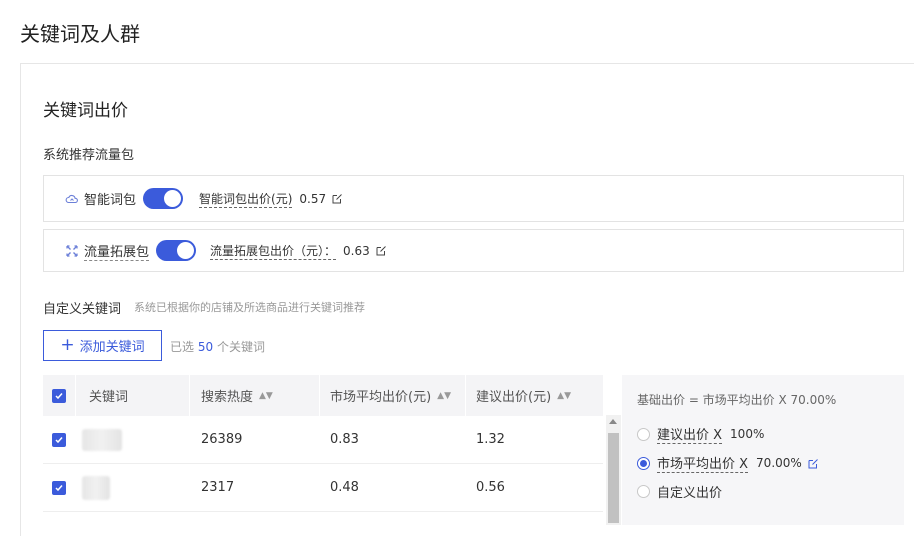  Describe the element at coordinates (323, 440) in the screenshot. I see `table-row: 26389 0.83 1.32` at that location.